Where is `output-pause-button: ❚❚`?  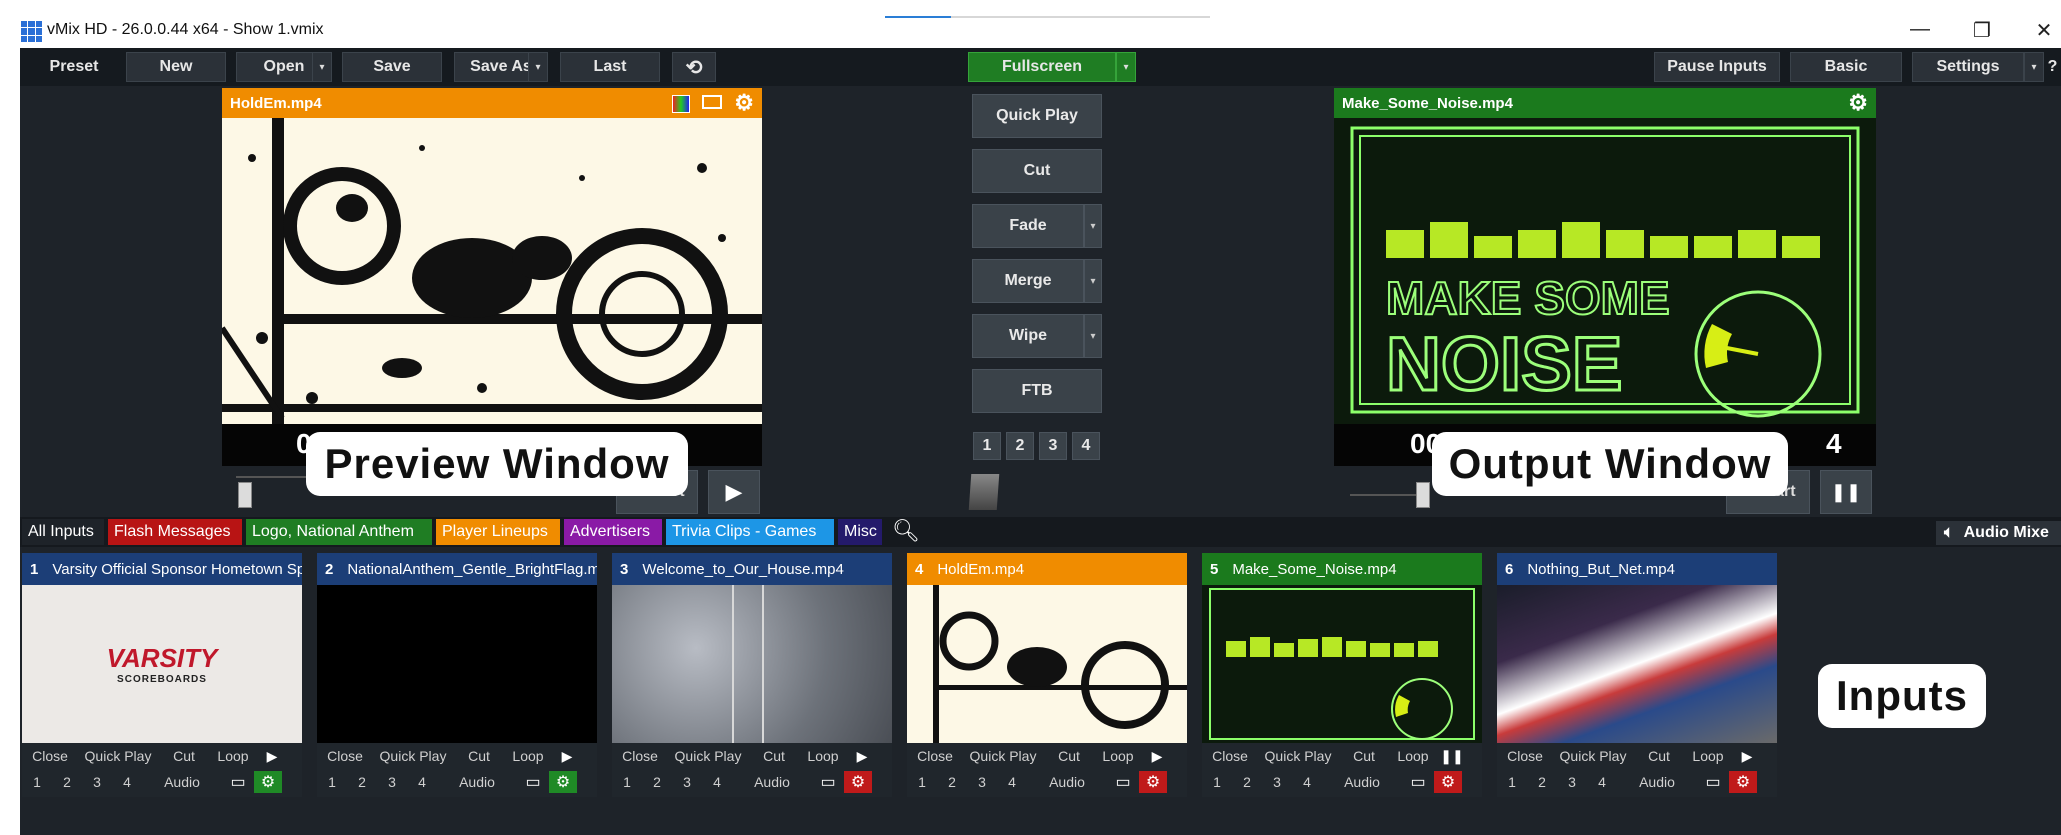
output-pause-button: ❚❚ is located at coordinates (1846, 492).